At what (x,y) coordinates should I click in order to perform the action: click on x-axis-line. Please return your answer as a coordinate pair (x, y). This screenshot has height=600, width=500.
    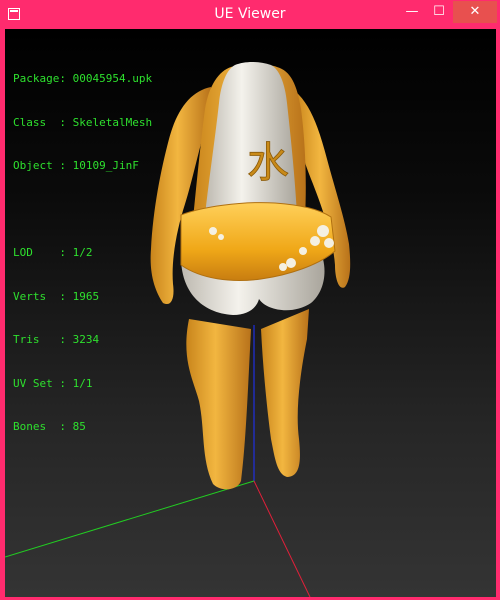
    Looking at the image, I should click on (282, 538).